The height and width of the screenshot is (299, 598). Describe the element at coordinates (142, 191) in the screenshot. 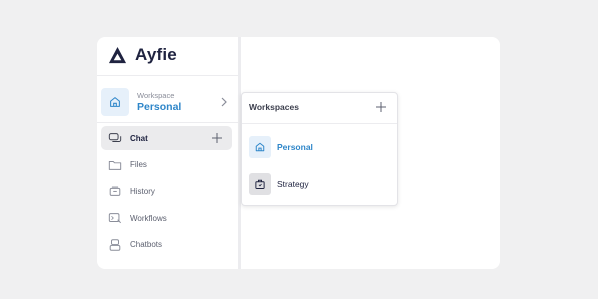

I see `sidebar-item-label: History` at that location.